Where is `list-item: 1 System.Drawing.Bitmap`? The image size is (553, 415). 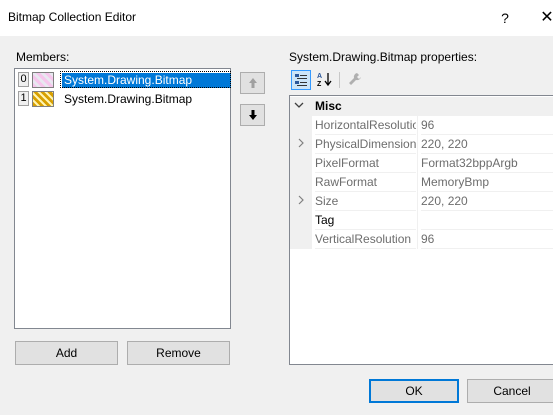 list-item: 1 System.Drawing.Bitmap is located at coordinates (122, 99).